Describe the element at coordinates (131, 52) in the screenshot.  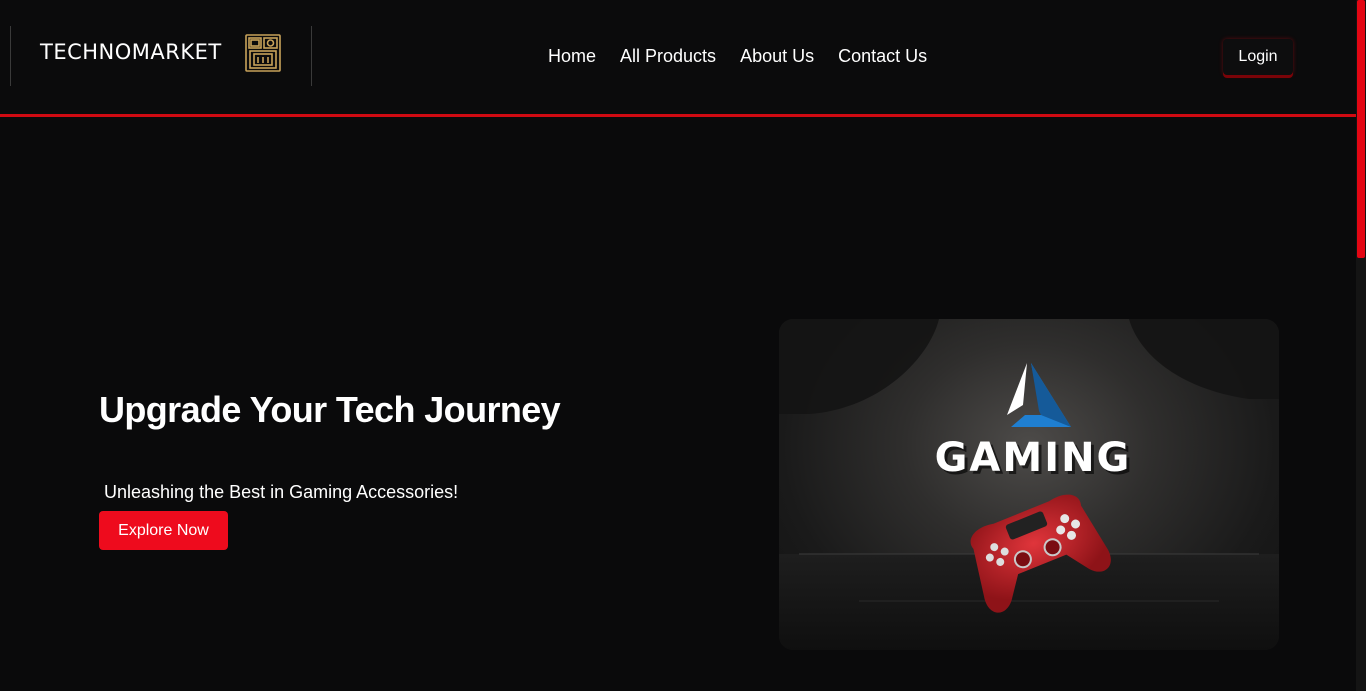
I see `logo-text: TECHNOMARKET` at that location.